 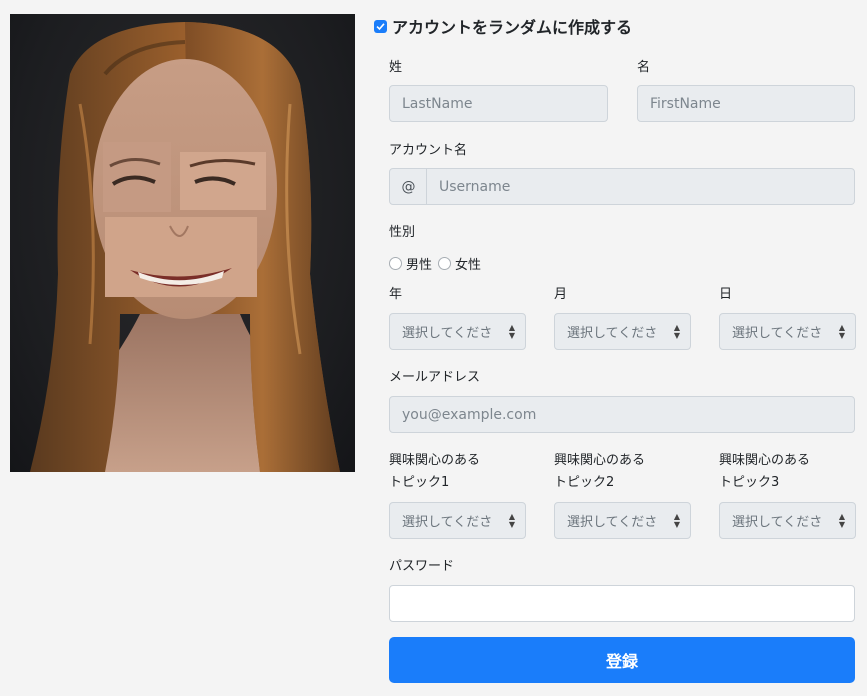 I want to click on random-account-checkbox, so click(x=380, y=26).